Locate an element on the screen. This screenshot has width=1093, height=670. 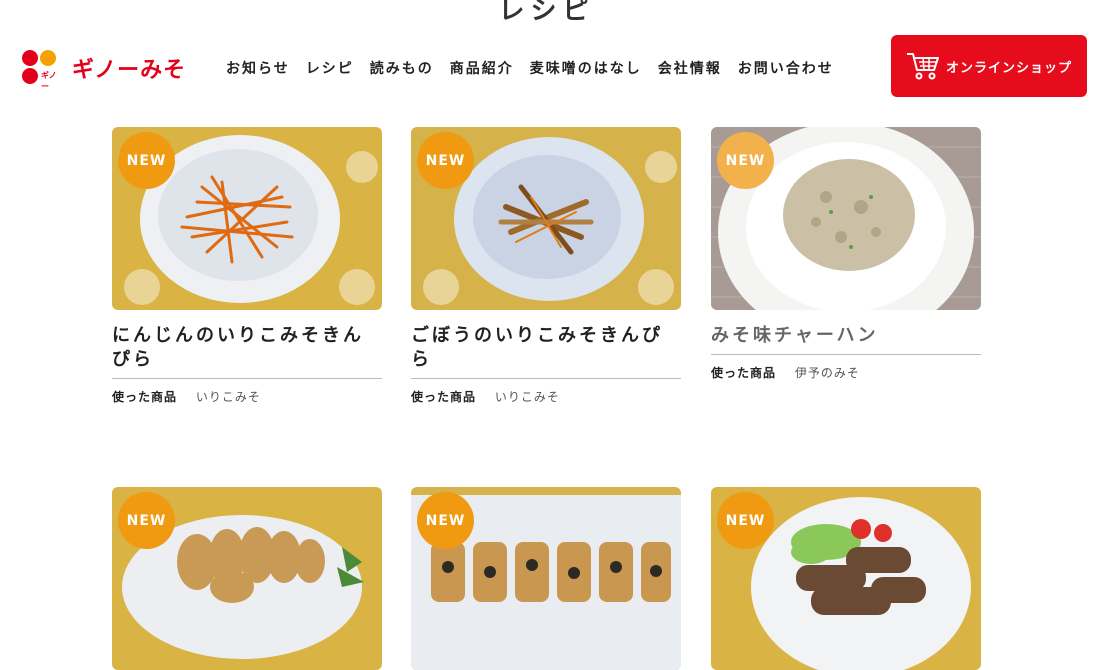
nav-item-recipe: レシピ is located at coordinates (330, 68).